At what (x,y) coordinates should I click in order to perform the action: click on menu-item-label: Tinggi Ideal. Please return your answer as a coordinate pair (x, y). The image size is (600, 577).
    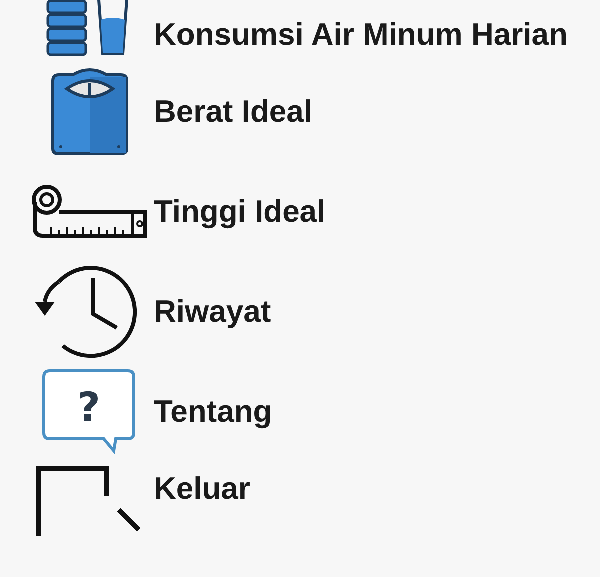
    Looking at the image, I should click on (240, 211).